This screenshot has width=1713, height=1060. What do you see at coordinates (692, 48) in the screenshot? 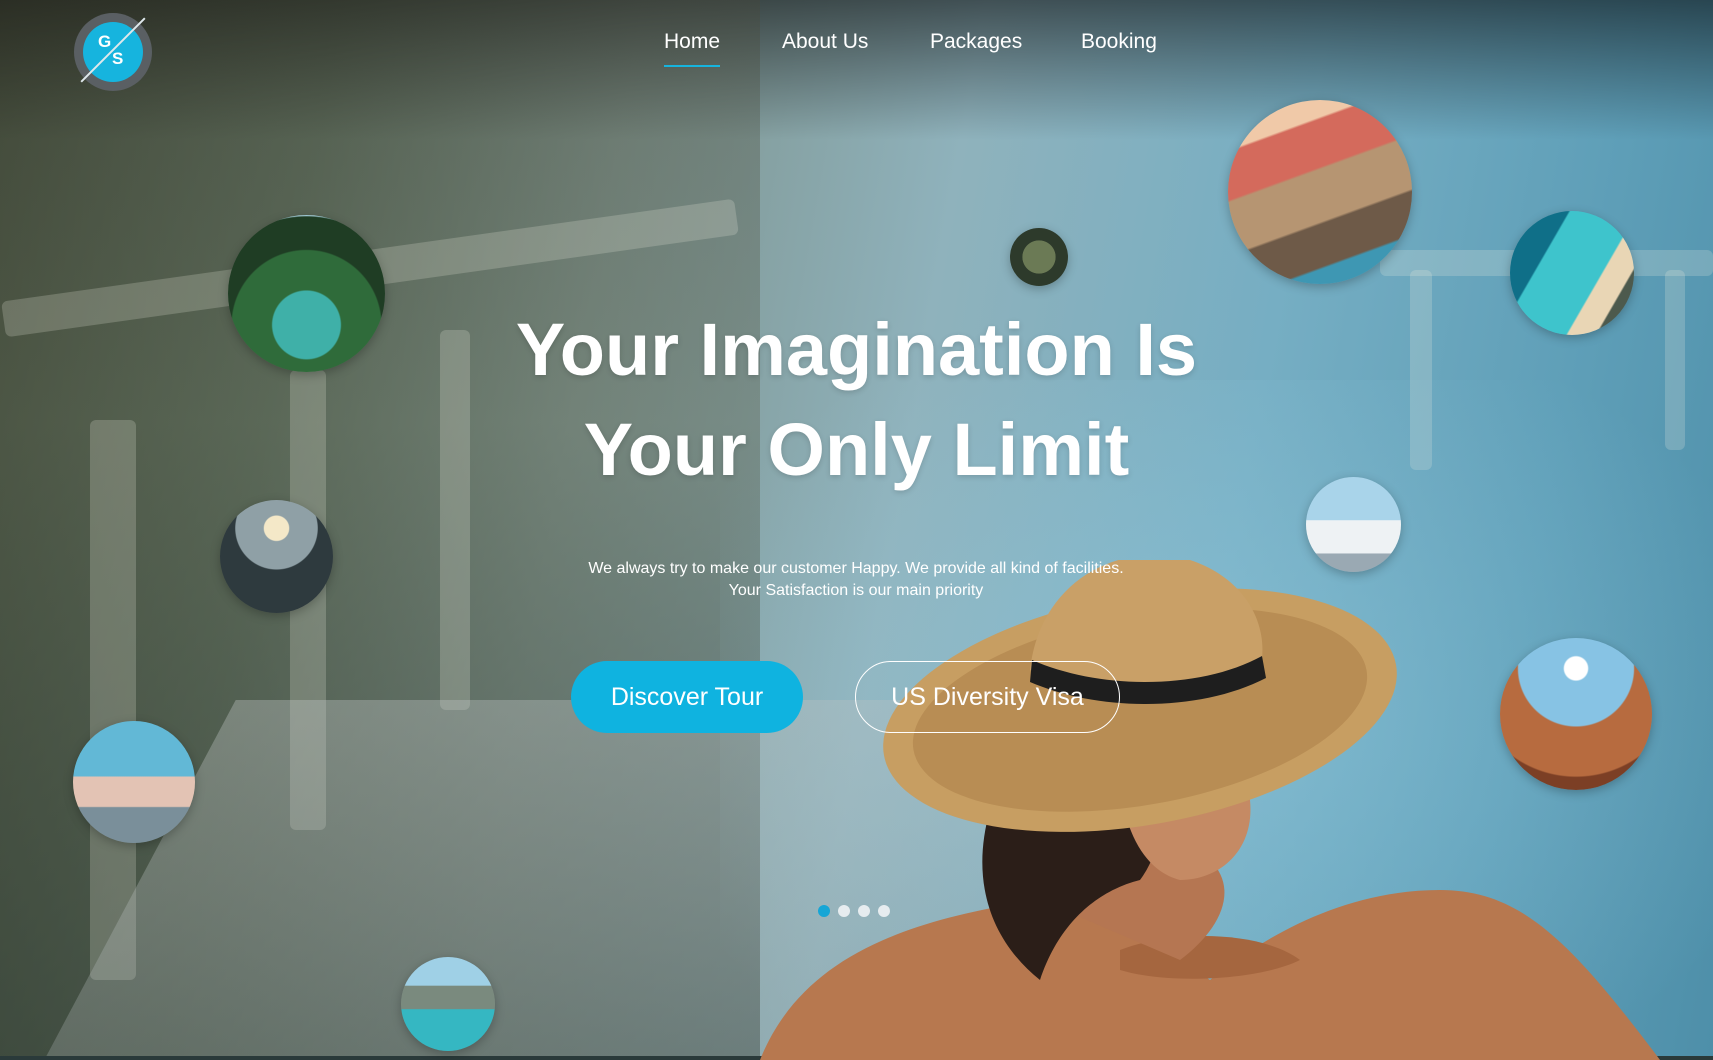
I see `nav-home: Home` at bounding box center [692, 48].